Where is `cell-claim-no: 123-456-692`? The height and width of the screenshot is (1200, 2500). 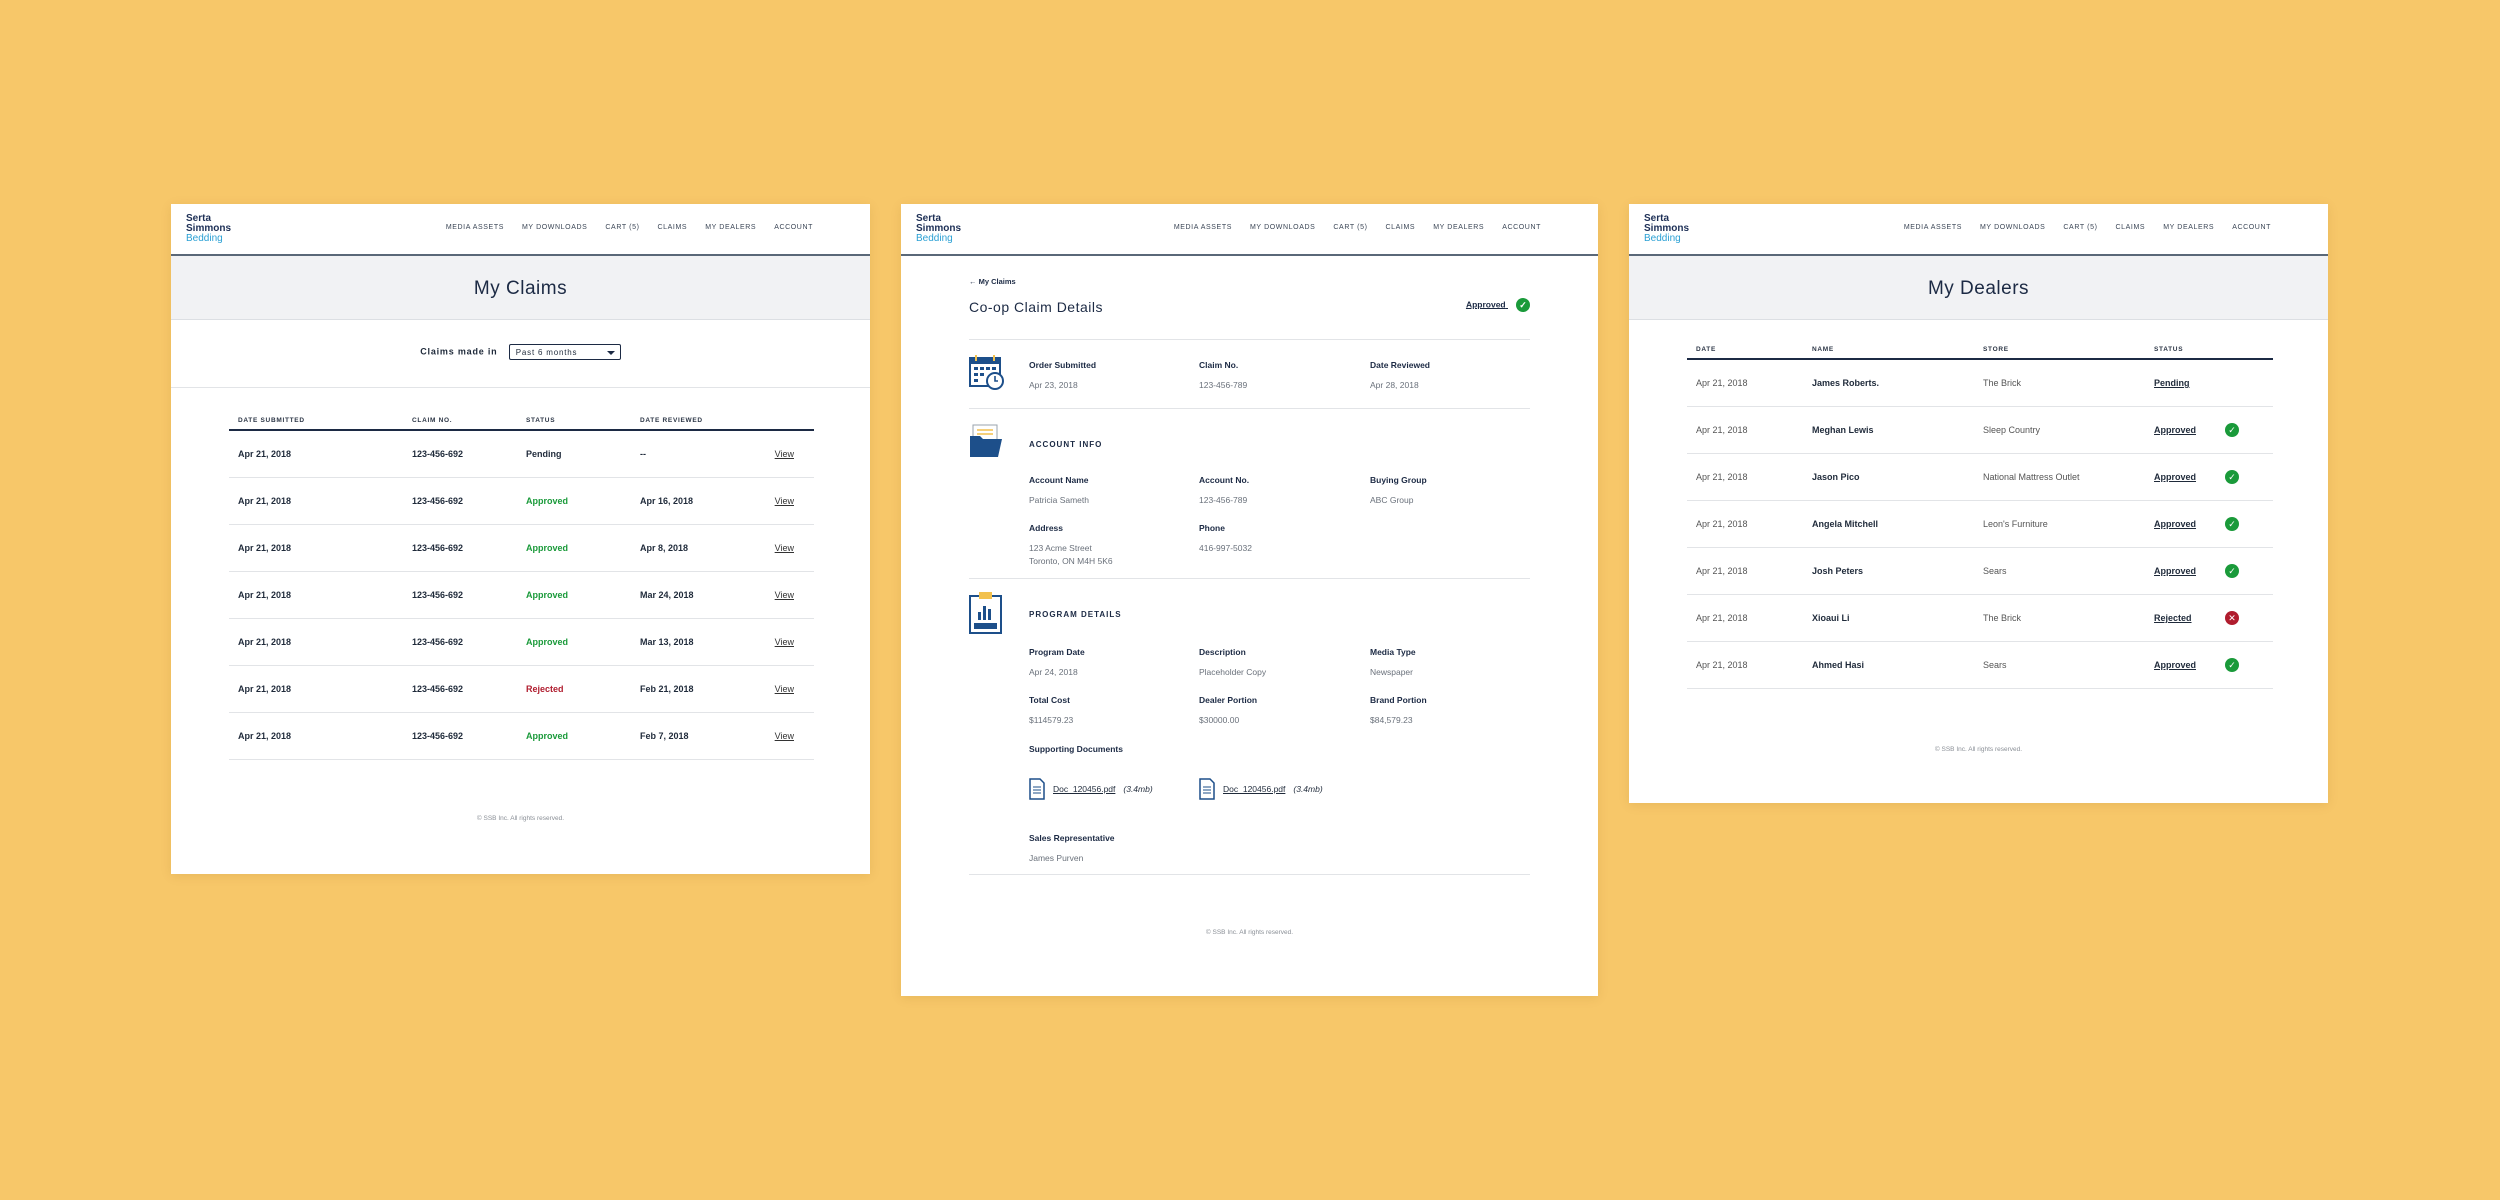
cell-claim-no: 123-456-692 is located at coordinates (460, 595).